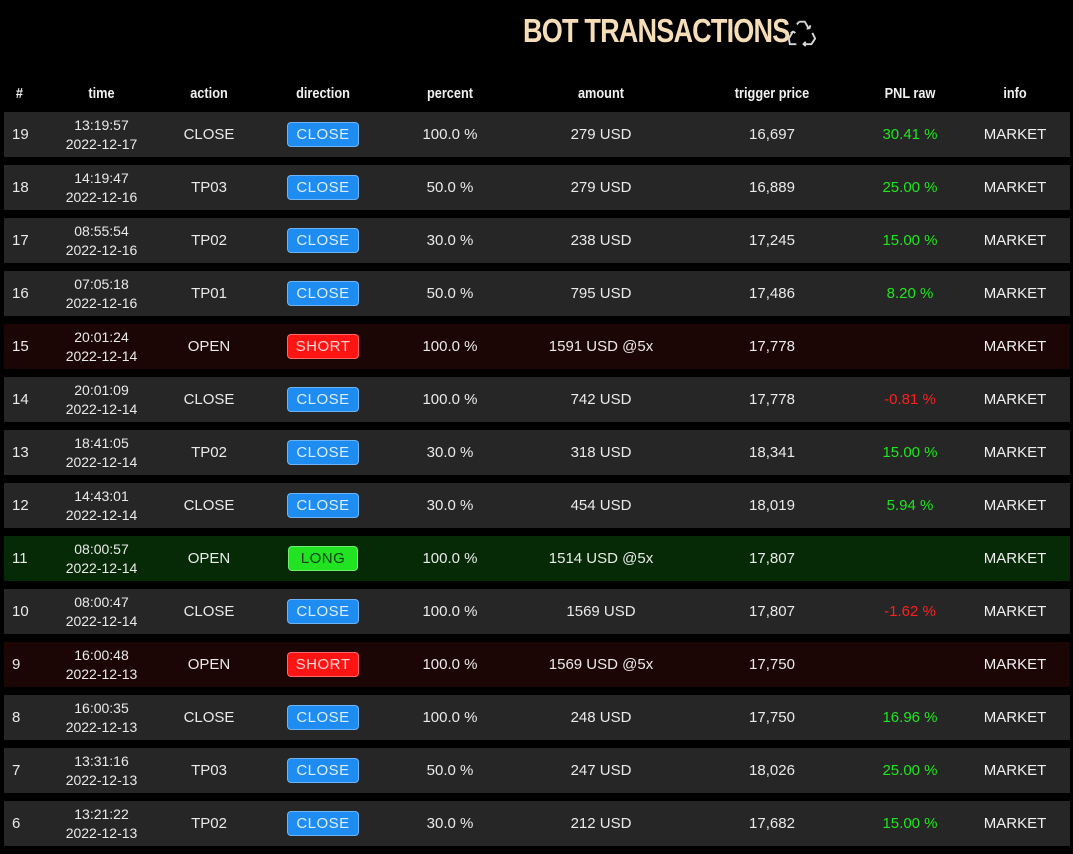 This screenshot has width=1073, height=854. What do you see at coordinates (772, 93) in the screenshot?
I see `column-header: trigger price` at bounding box center [772, 93].